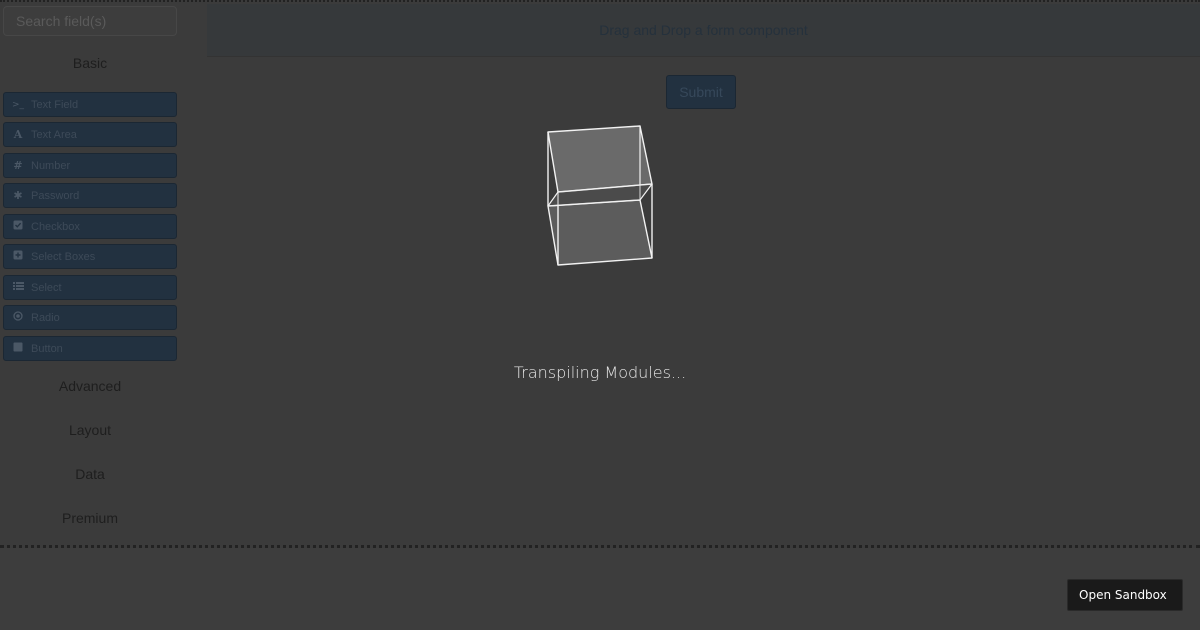 The width and height of the screenshot is (1200, 630). Describe the element at coordinates (90, 104) in the screenshot. I see `component-text-field: >_ Text Field` at that location.